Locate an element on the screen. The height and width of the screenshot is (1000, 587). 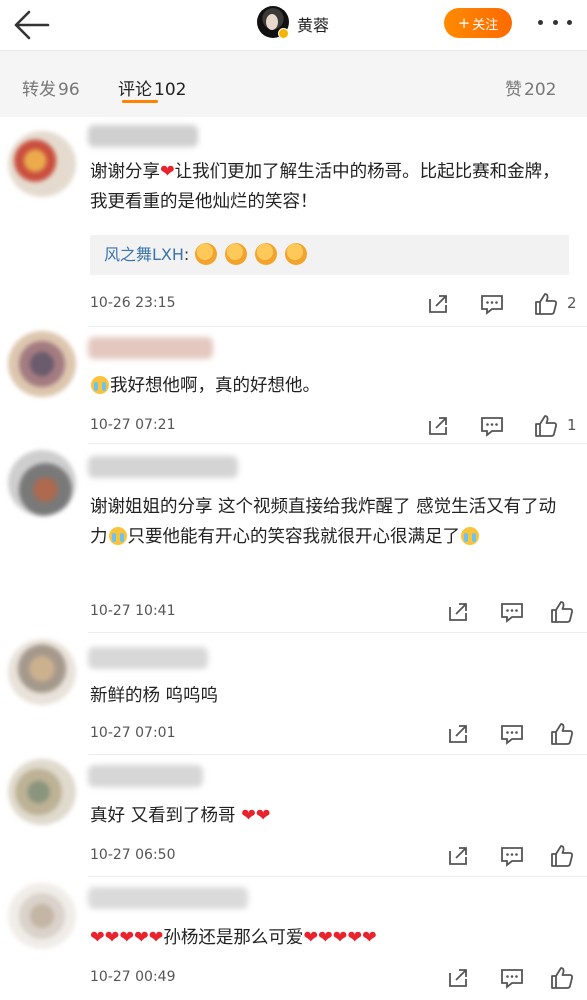
comment-text: 真好 又看到了杨哥 ❤❤ is located at coordinates (328, 816).